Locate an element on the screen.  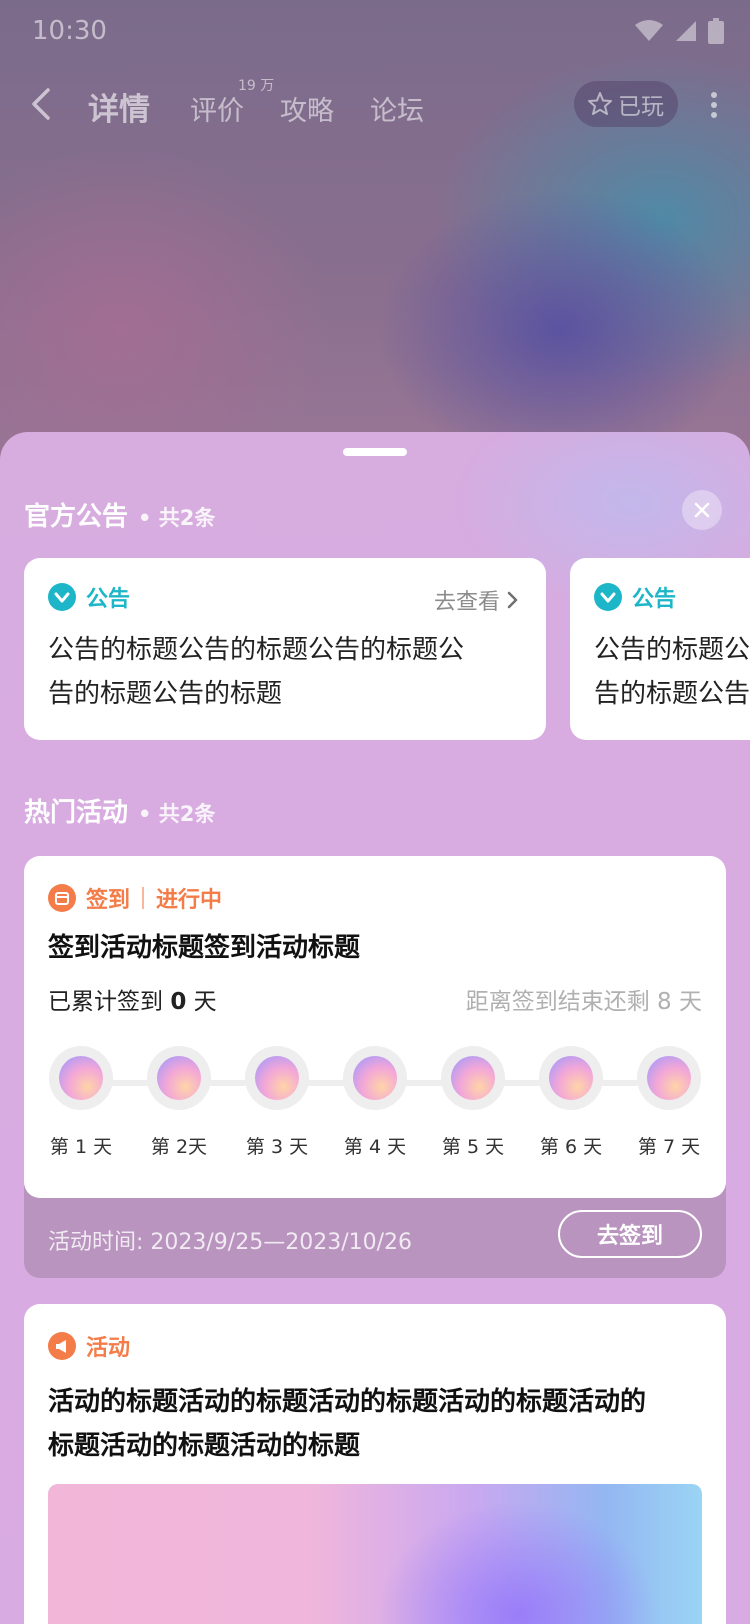
more-options-icon is located at coordinates (714, 105).